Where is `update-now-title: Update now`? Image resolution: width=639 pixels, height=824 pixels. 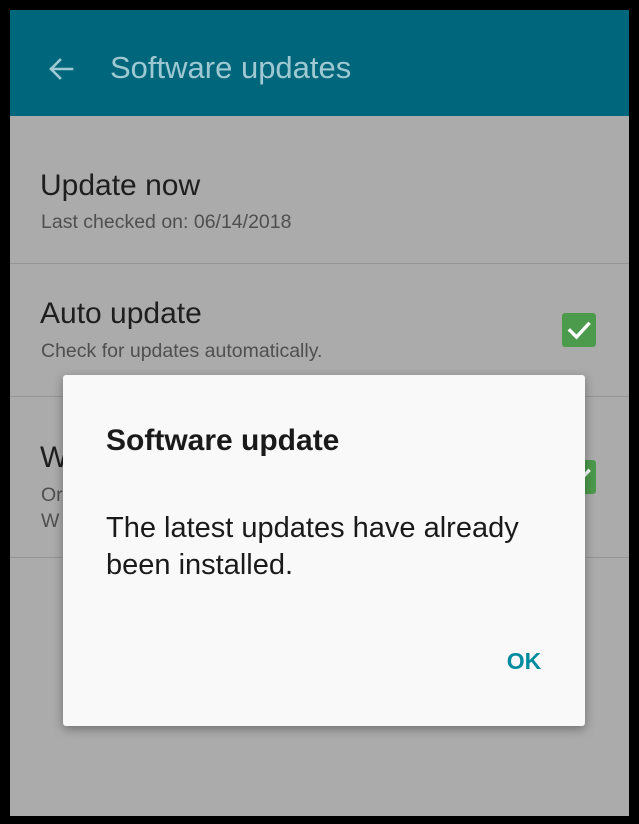 update-now-title: Update now is located at coordinates (120, 185).